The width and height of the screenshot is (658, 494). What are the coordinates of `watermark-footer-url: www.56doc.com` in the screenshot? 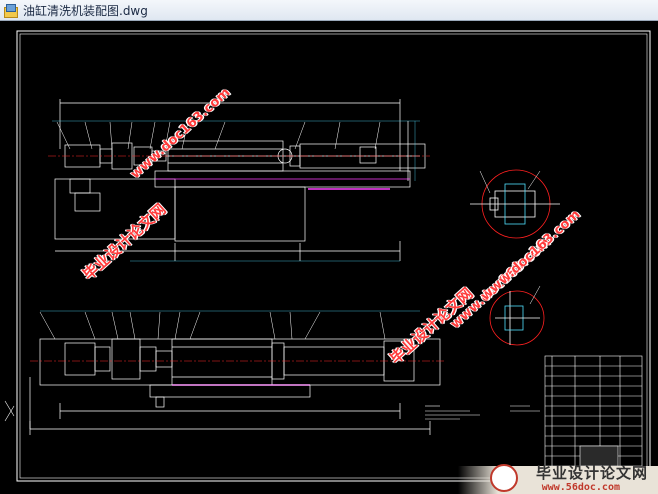 It's located at (580, 487).